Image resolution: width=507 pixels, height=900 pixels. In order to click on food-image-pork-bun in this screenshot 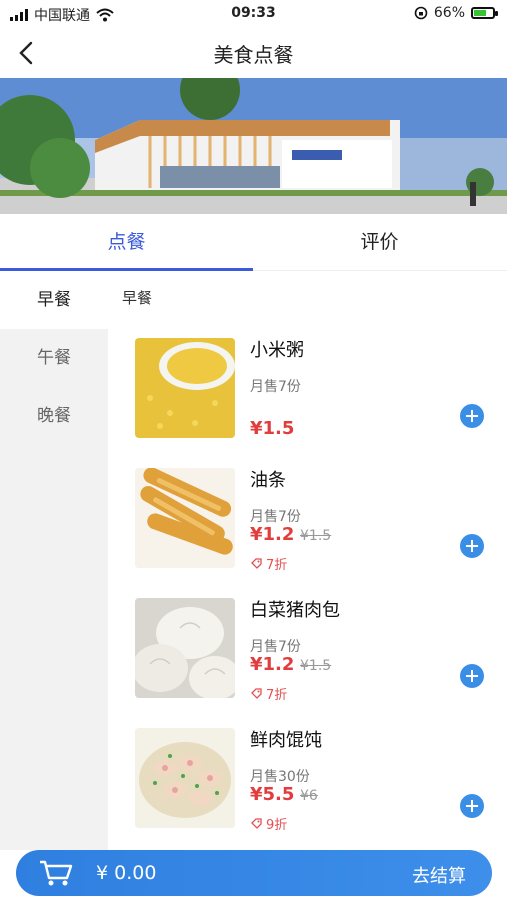, I will do `click(185, 648)`.